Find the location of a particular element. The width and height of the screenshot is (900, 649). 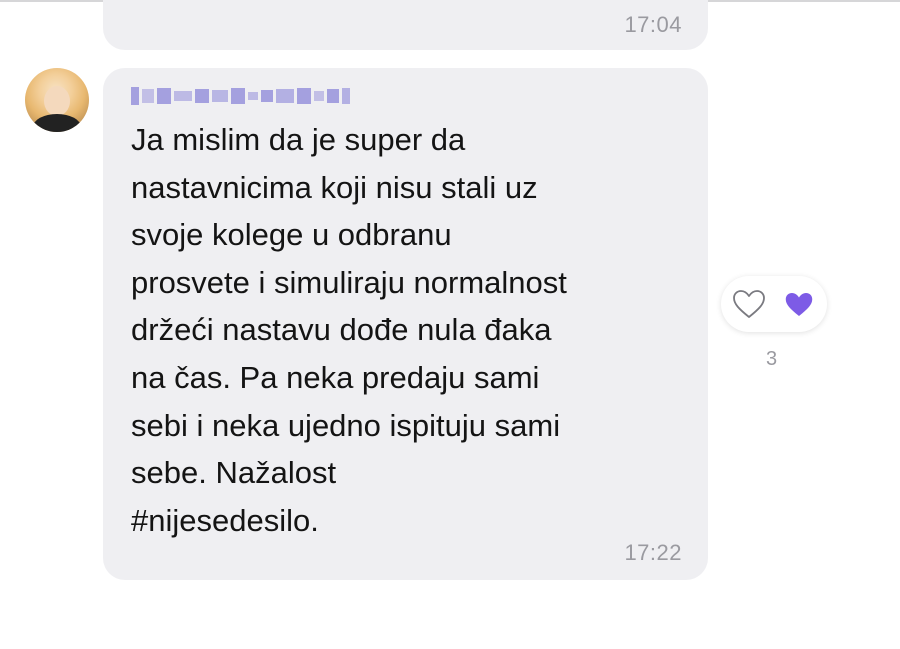

reaction-bar is located at coordinates (774, 304).